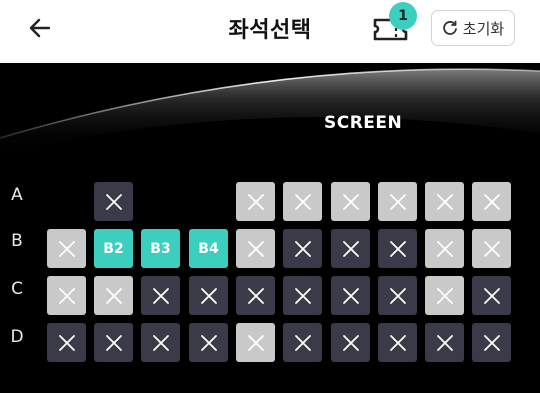 Image resolution: width=540 pixels, height=393 pixels. What do you see at coordinates (160, 248) in the screenshot?
I see `seat-selected-b3: B3` at bounding box center [160, 248].